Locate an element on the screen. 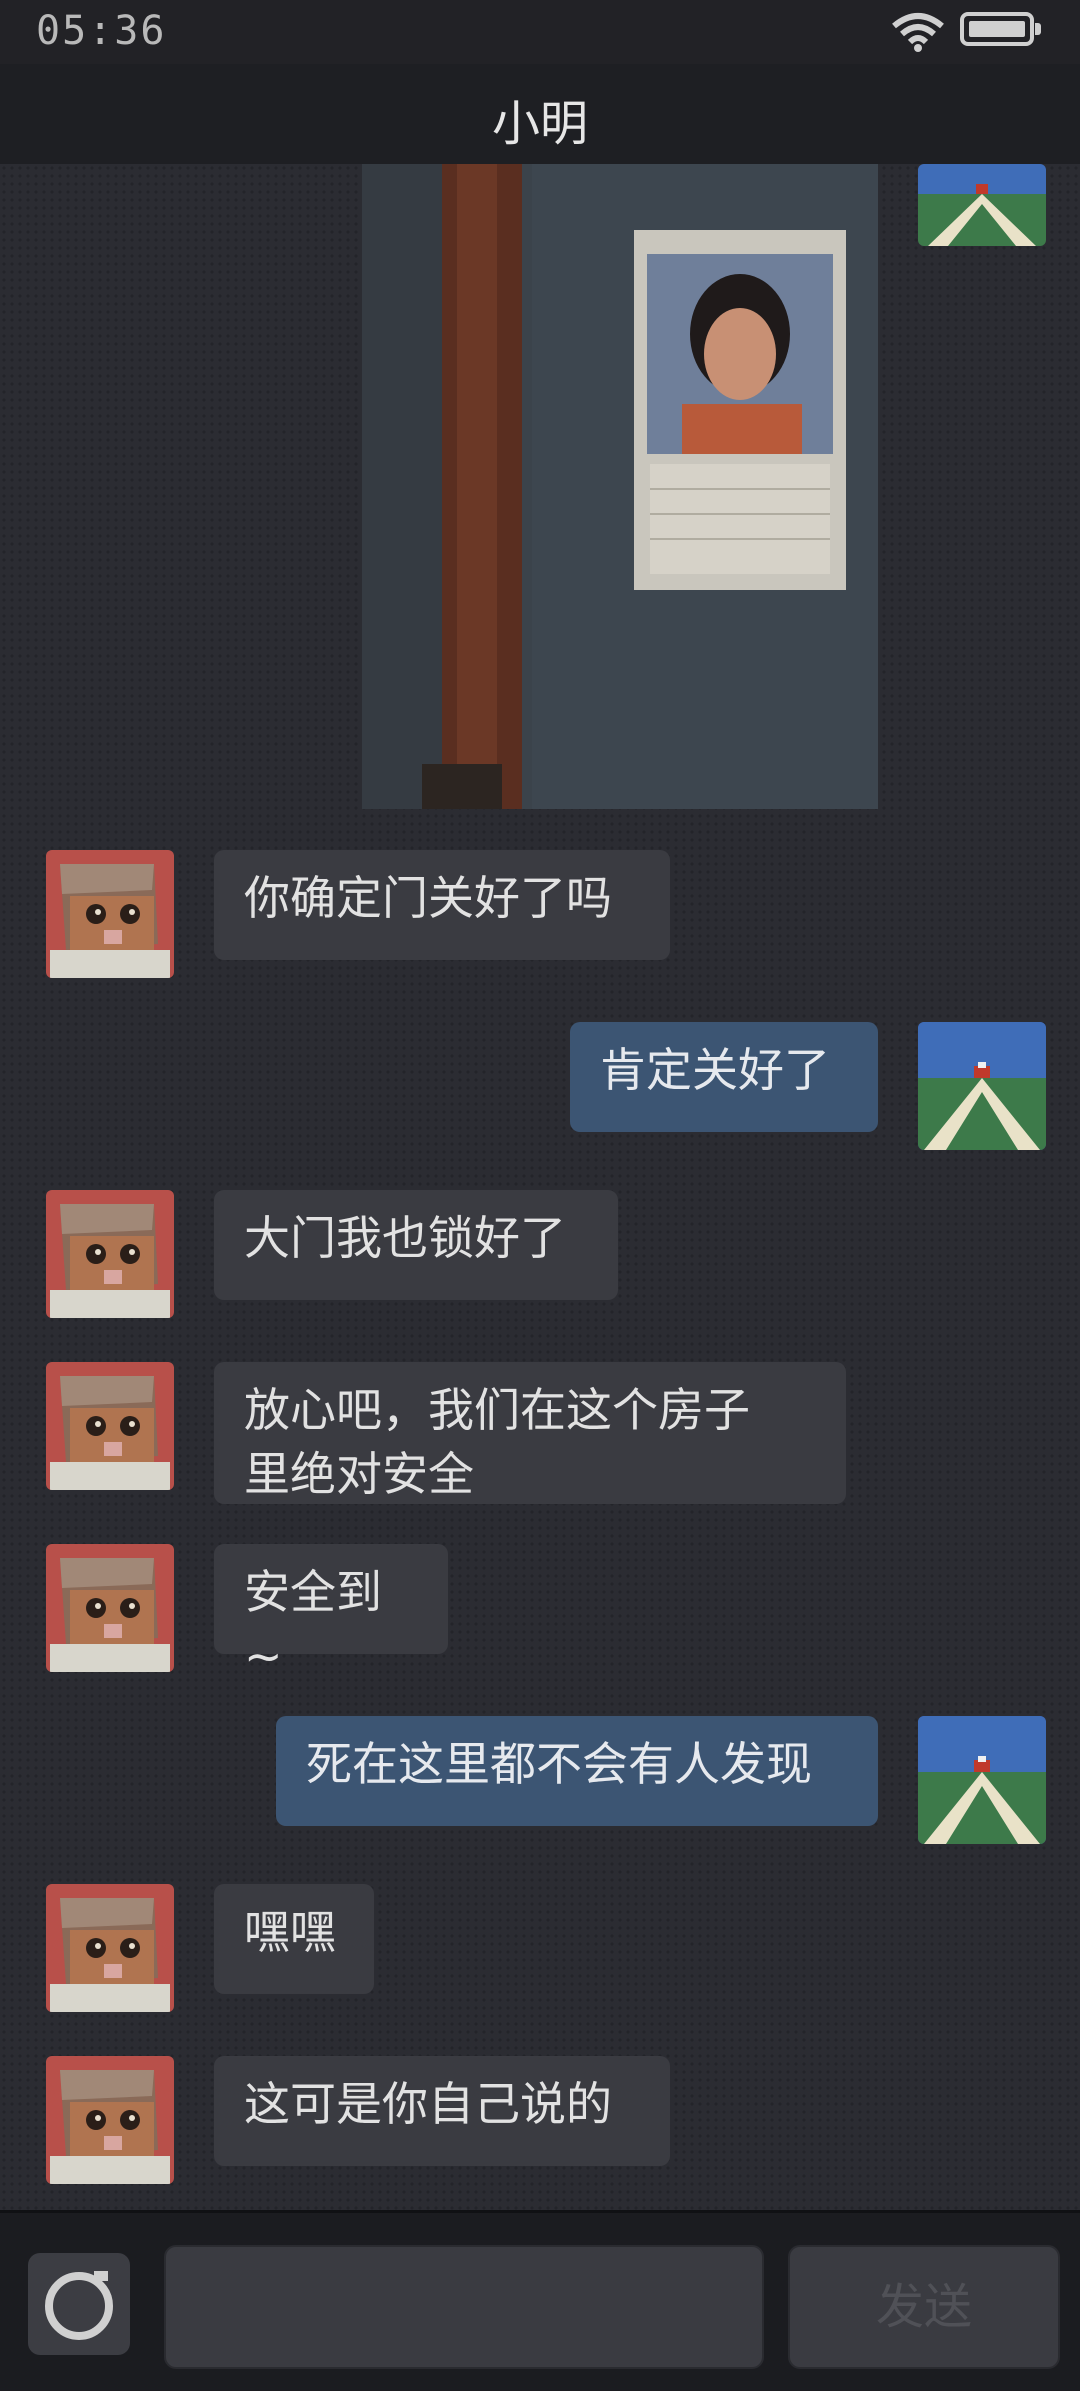 The width and height of the screenshot is (1080, 2391). input-bar: 发送 is located at coordinates (540, 2300).